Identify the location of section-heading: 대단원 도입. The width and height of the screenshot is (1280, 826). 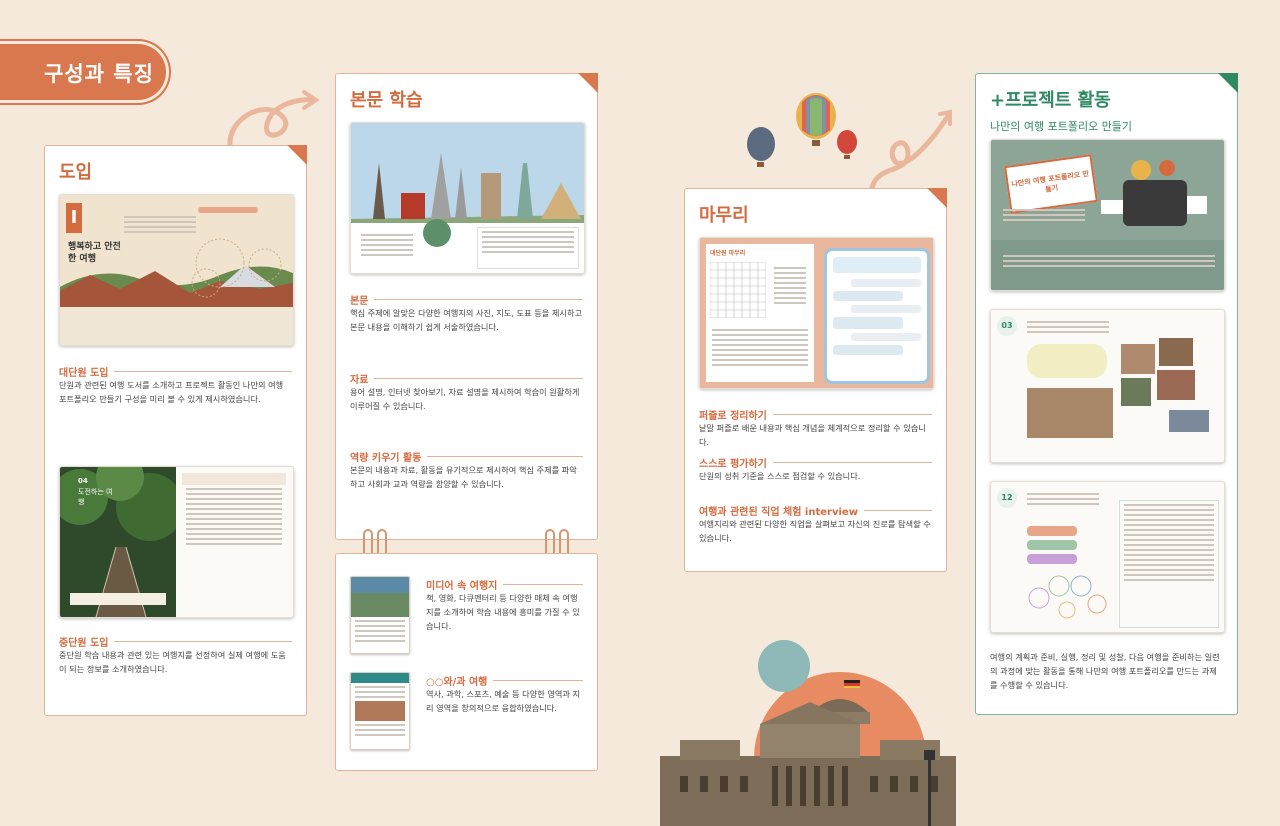
(175, 371).